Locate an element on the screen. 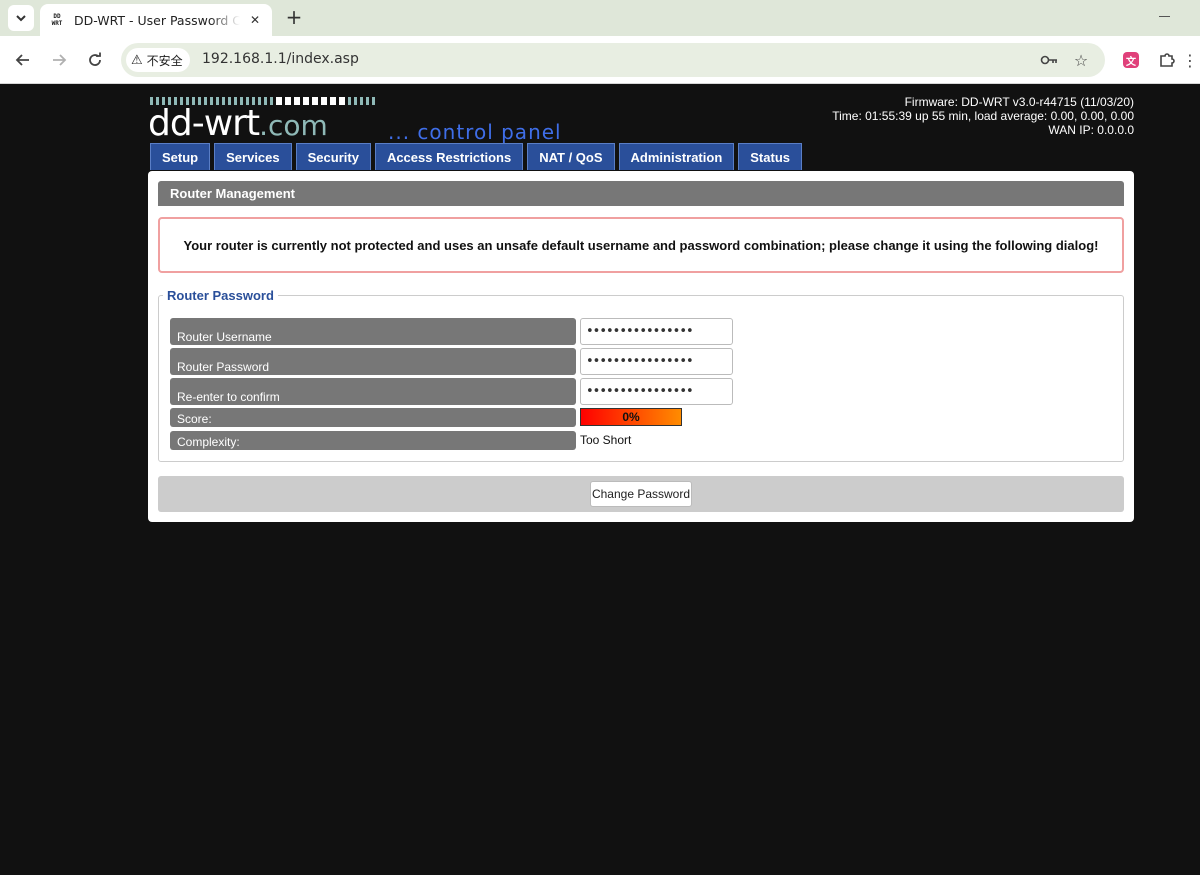 The image size is (1200, 875). menu-administration: Administration is located at coordinates (676, 156).